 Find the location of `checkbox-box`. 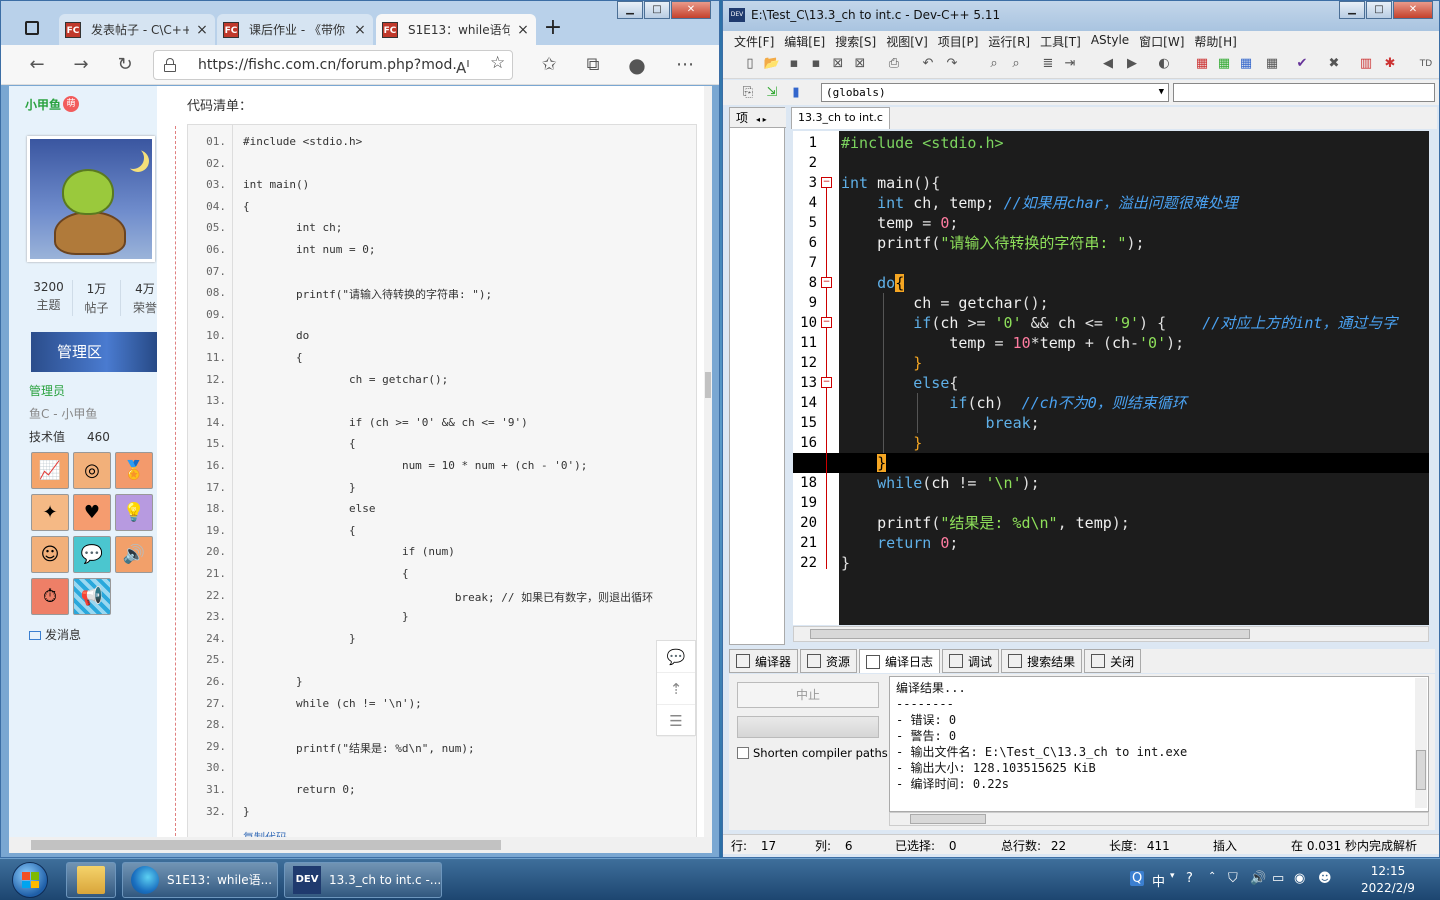

checkbox-box is located at coordinates (743, 753).